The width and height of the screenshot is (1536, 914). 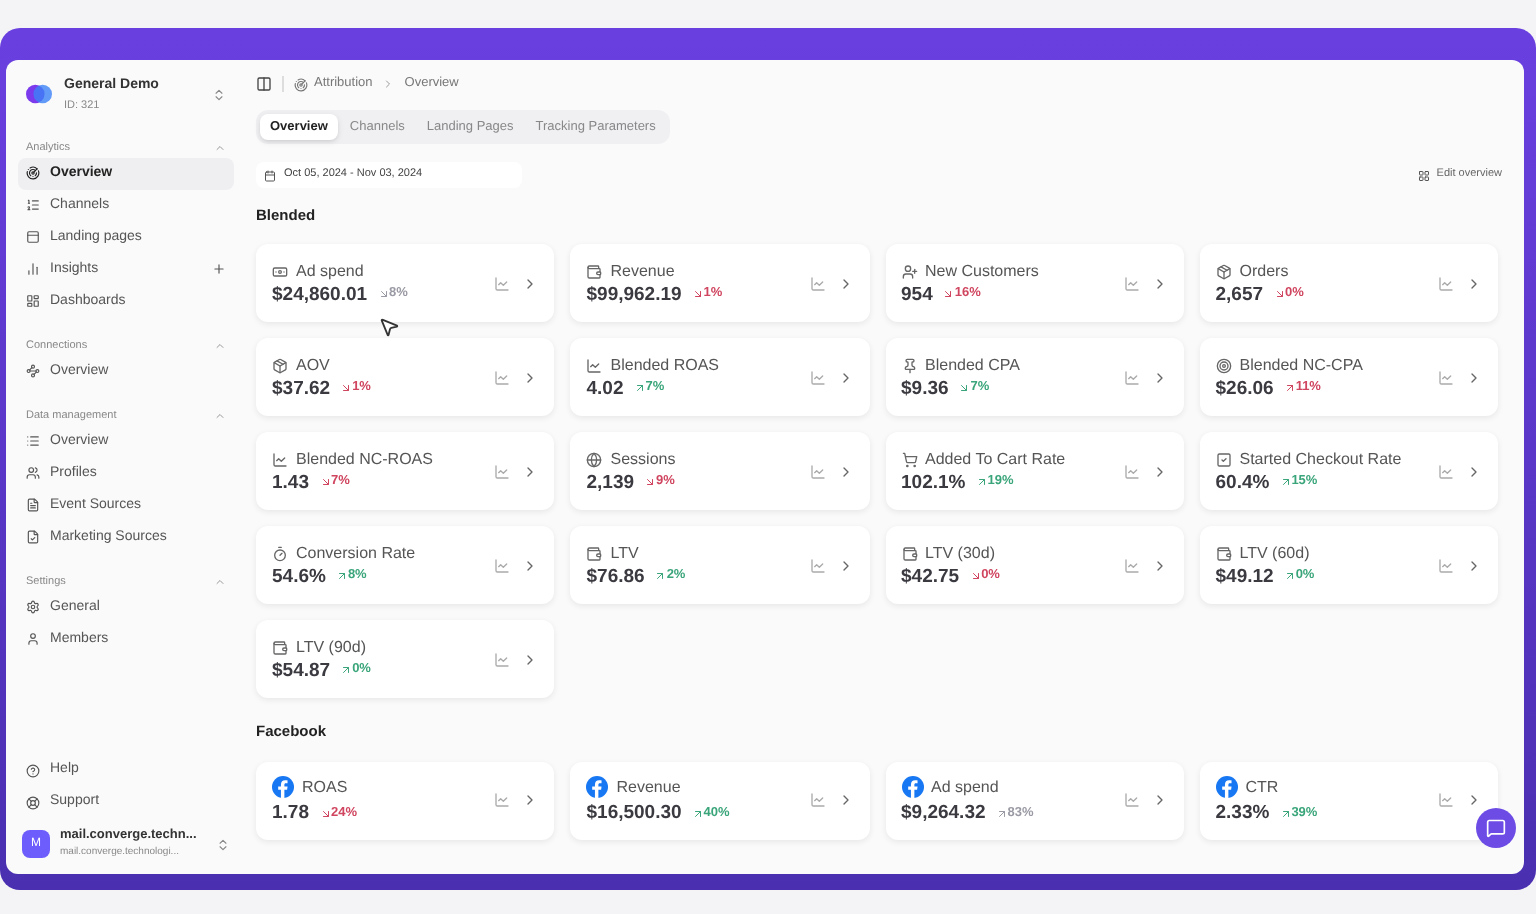 What do you see at coordinates (1274, 553) in the screenshot?
I see `metric-label: LTV (60d)` at bounding box center [1274, 553].